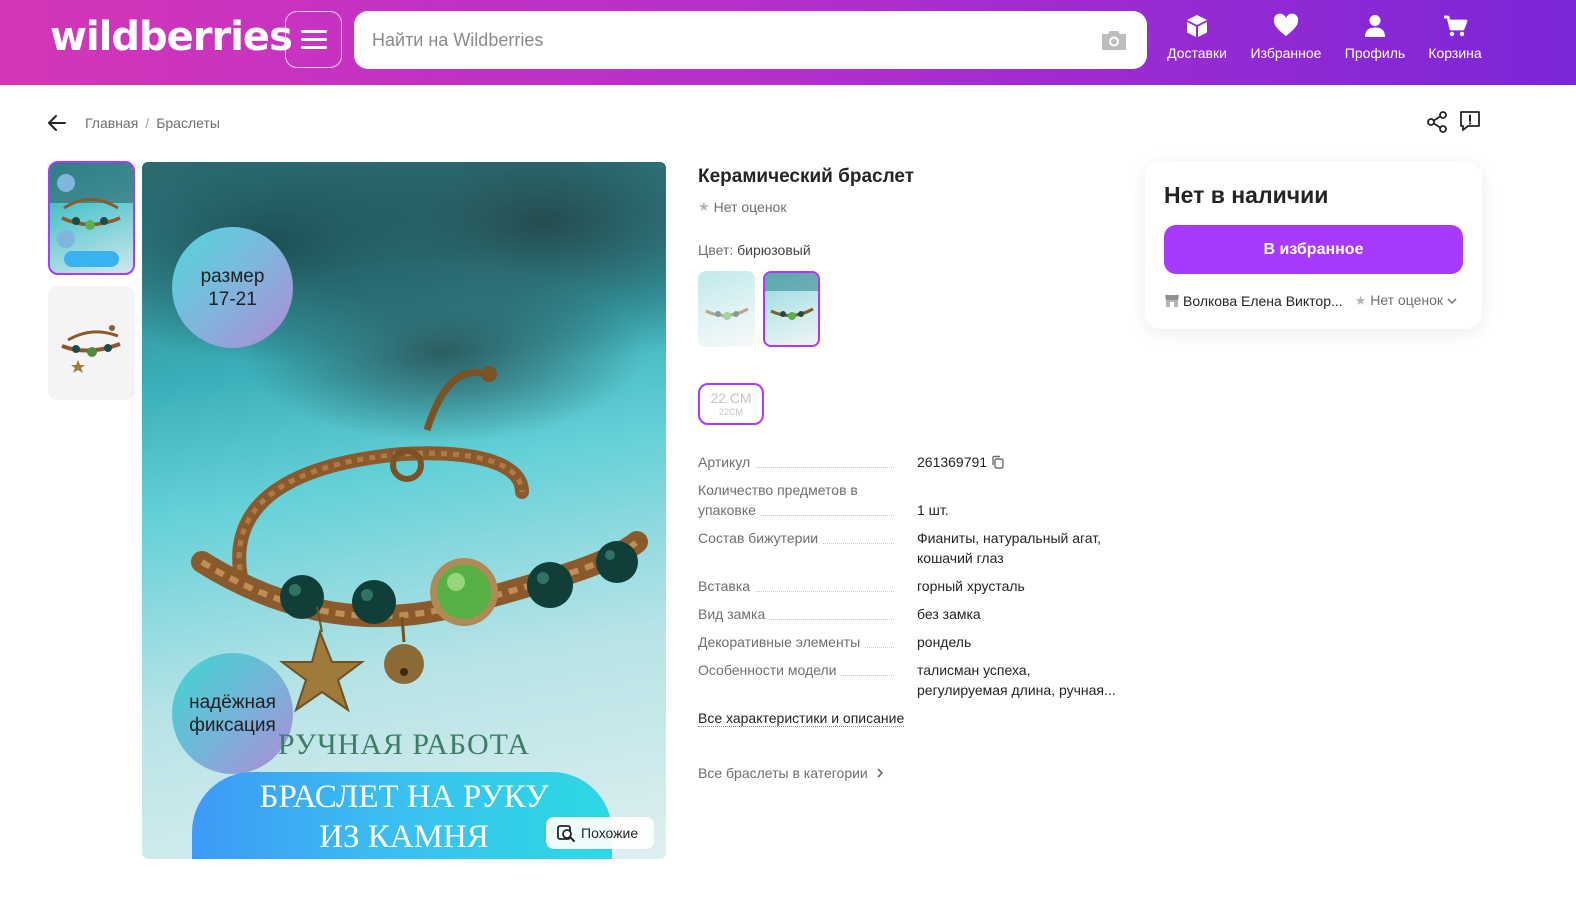 This screenshot has width=1576, height=899. Describe the element at coordinates (566, 833) in the screenshot. I see `similar-search-icon` at that location.